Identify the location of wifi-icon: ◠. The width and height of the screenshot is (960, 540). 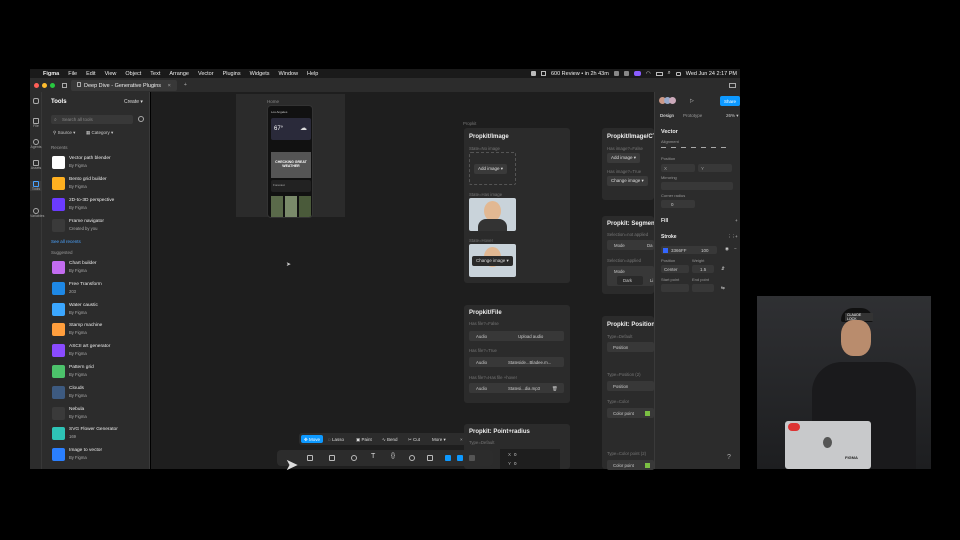
(648, 74).